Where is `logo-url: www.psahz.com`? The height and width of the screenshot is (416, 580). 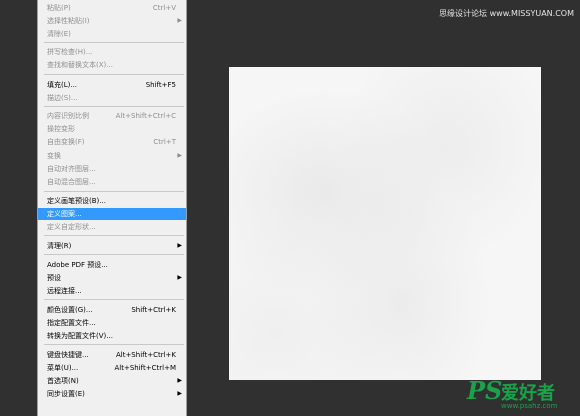
logo-url: www.psahz.com is located at coordinates (529, 406).